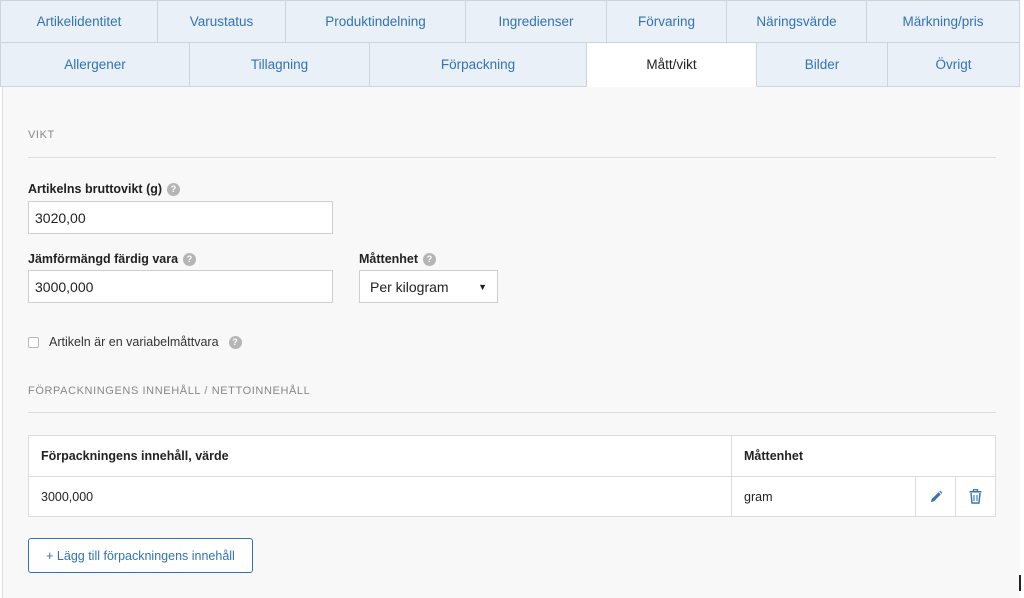 This screenshot has height=598, width=1024. I want to click on gross-weight-label-row: Artikelns bruttovikt (g) ?, so click(104, 189).